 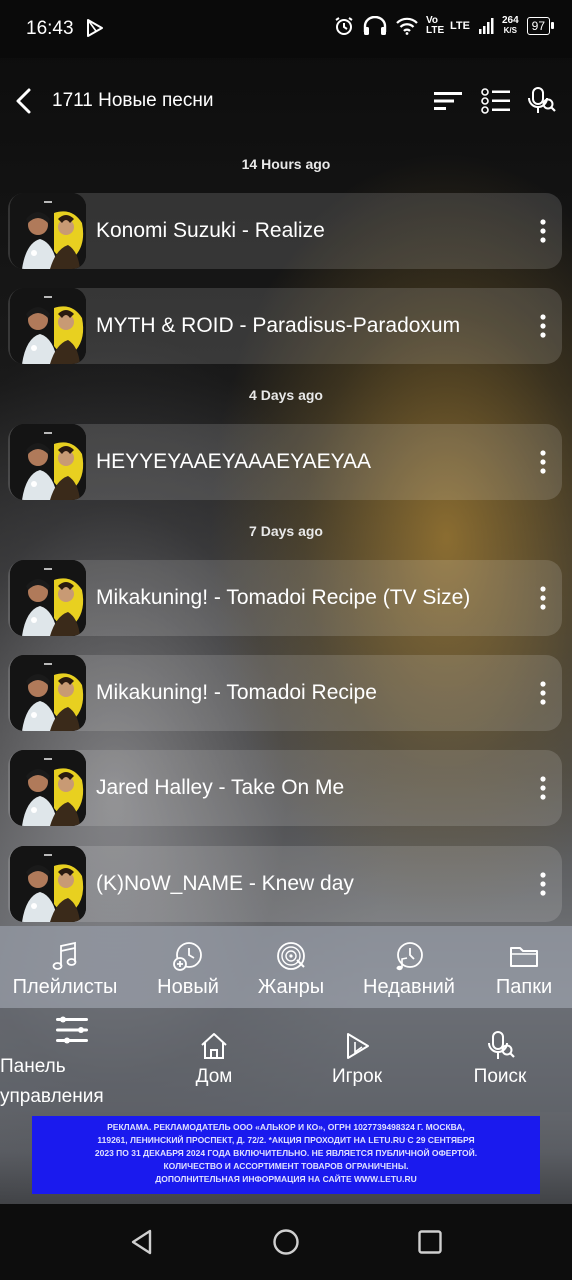 I want to click on category-folders: Папки, so click(x=524, y=969).